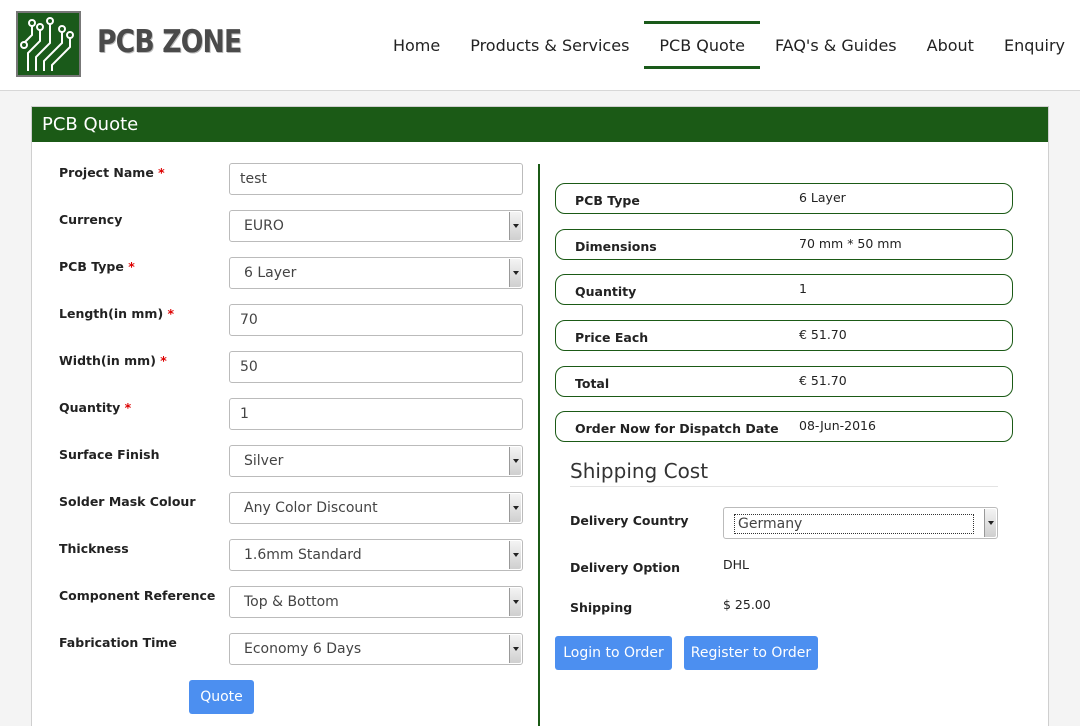  Describe the element at coordinates (376, 555) in the screenshot. I see `thickness-select: 1.6mm Standard` at that location.